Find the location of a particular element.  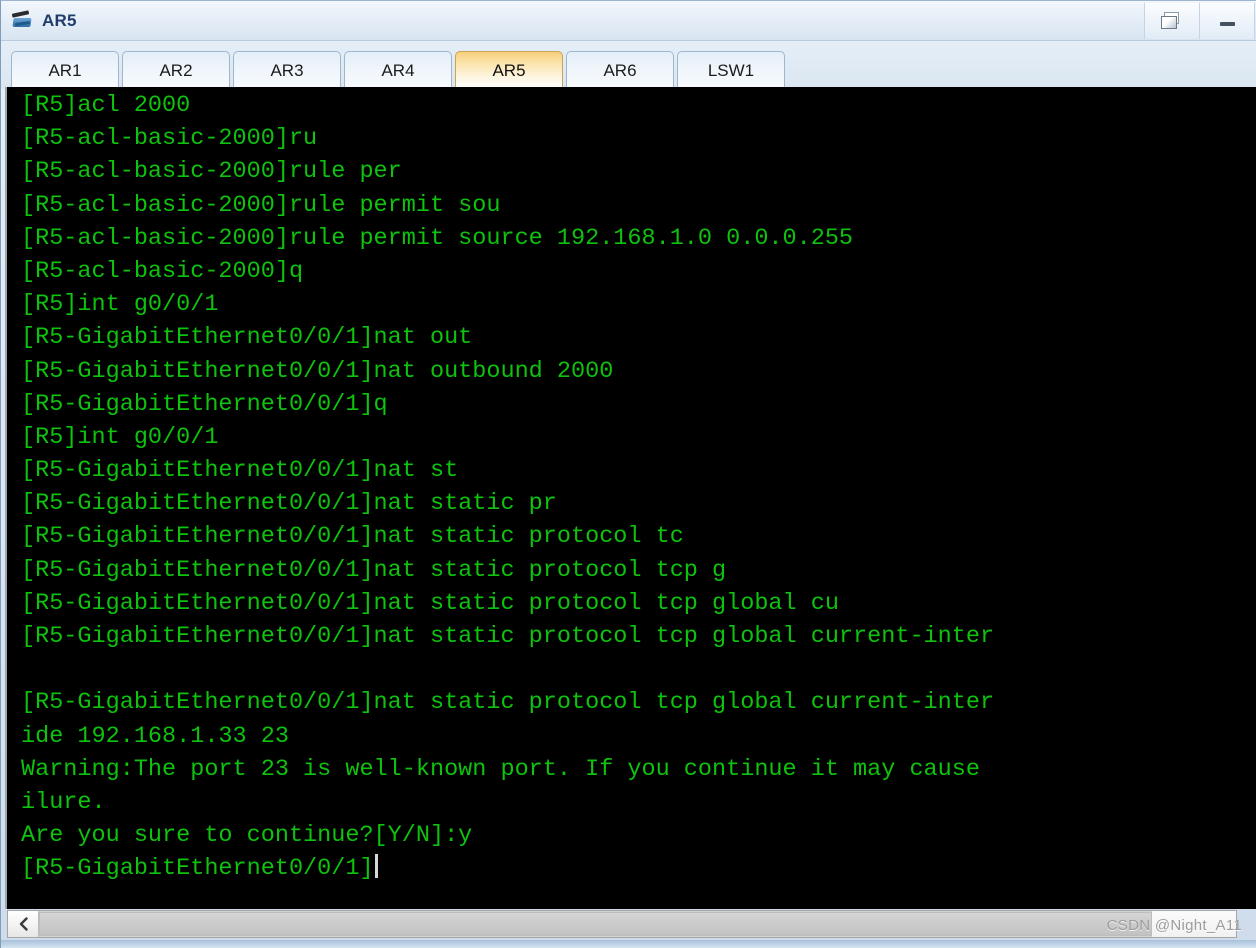

terminal-line: [R5-GigabitEthernet0/0/1]nat st is located at coordinates (638, 470).